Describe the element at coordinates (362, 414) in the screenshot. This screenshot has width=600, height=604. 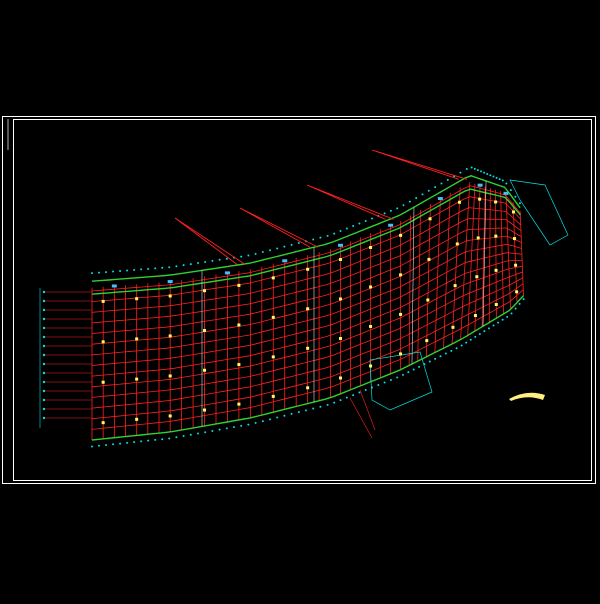
I see `south-ramp` at that location.